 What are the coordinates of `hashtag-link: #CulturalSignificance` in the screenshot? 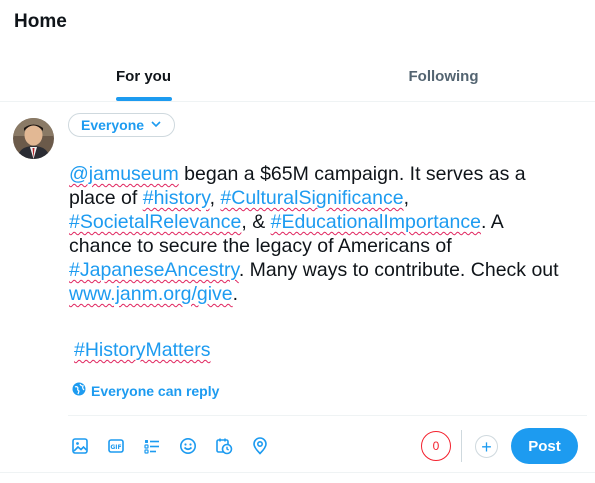 It's located at (311, 198).